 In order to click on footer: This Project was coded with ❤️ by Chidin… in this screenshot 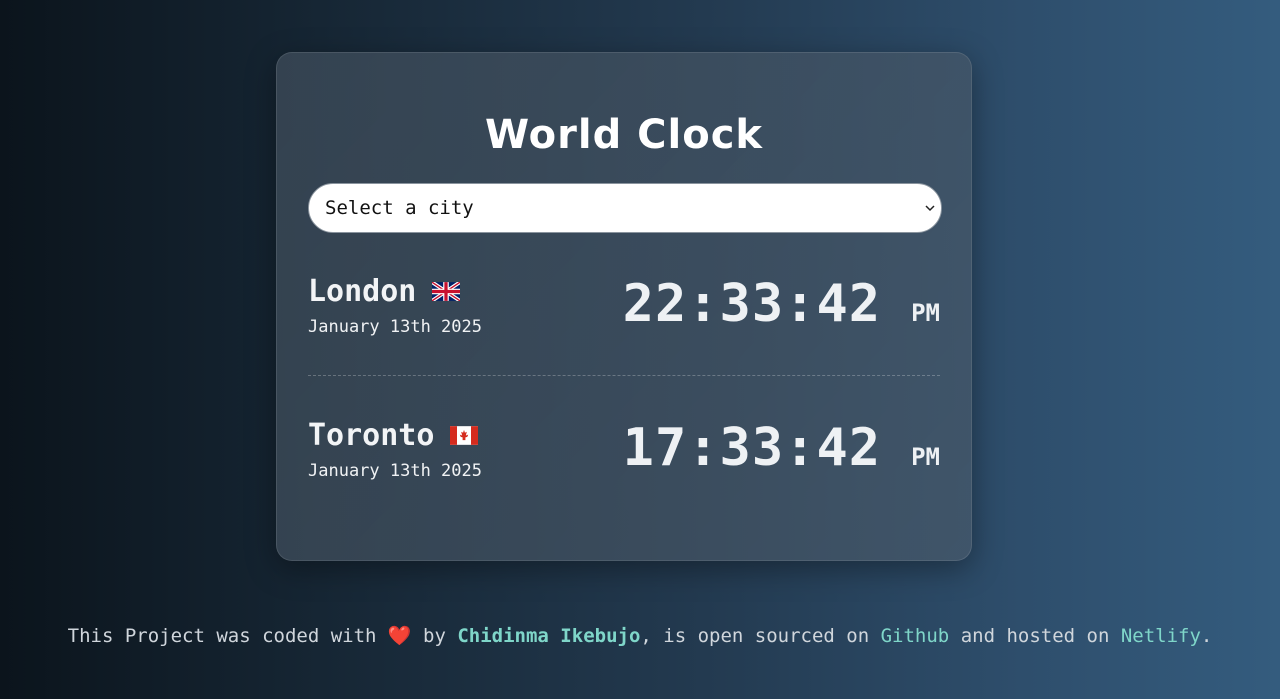, I will do `click(640, 636)`.